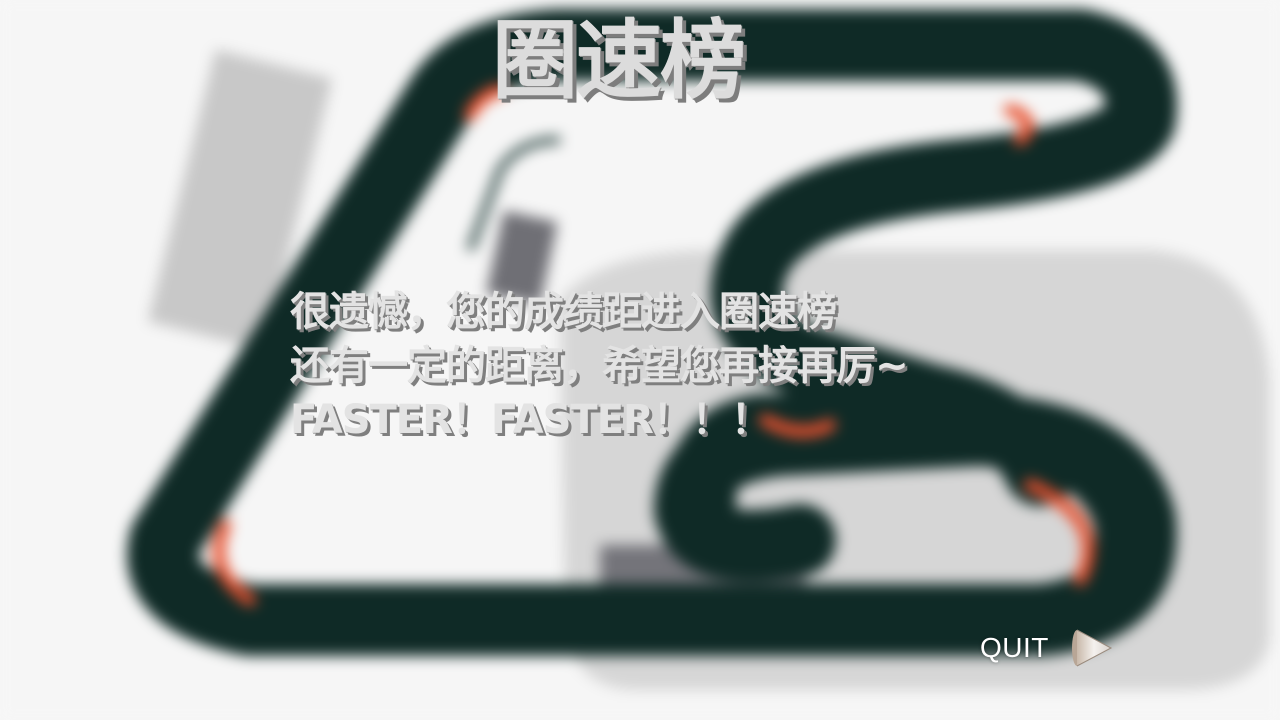 The image size is (1280, 720). What do you see at coordinates (563, 312) in the screenshot?
I see `message-line-1: 很遗憾，您的成绩距进入圈速榜` at bounding box center [563, 312].